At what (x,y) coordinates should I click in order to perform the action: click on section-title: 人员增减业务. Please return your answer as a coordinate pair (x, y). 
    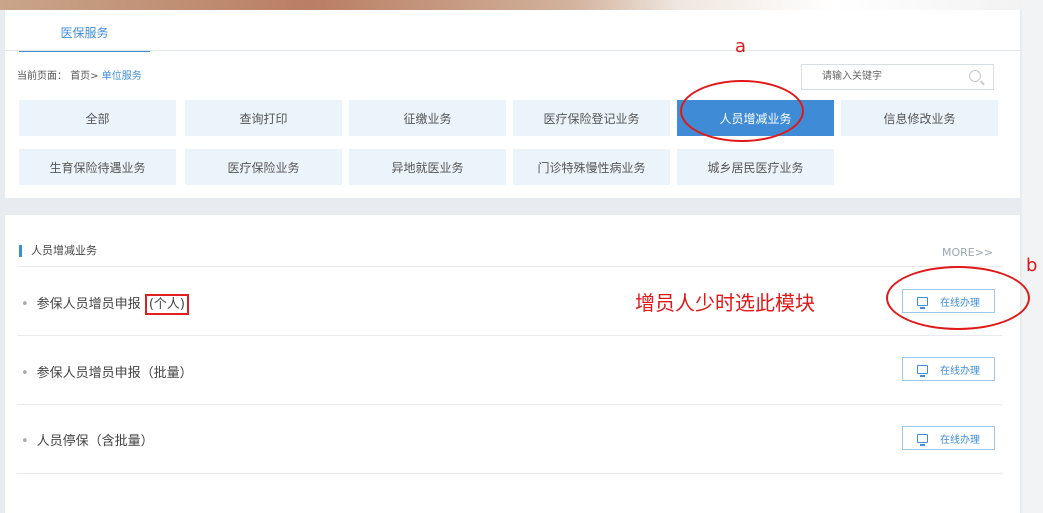
    Looking at the image, I should click on (58, 251).